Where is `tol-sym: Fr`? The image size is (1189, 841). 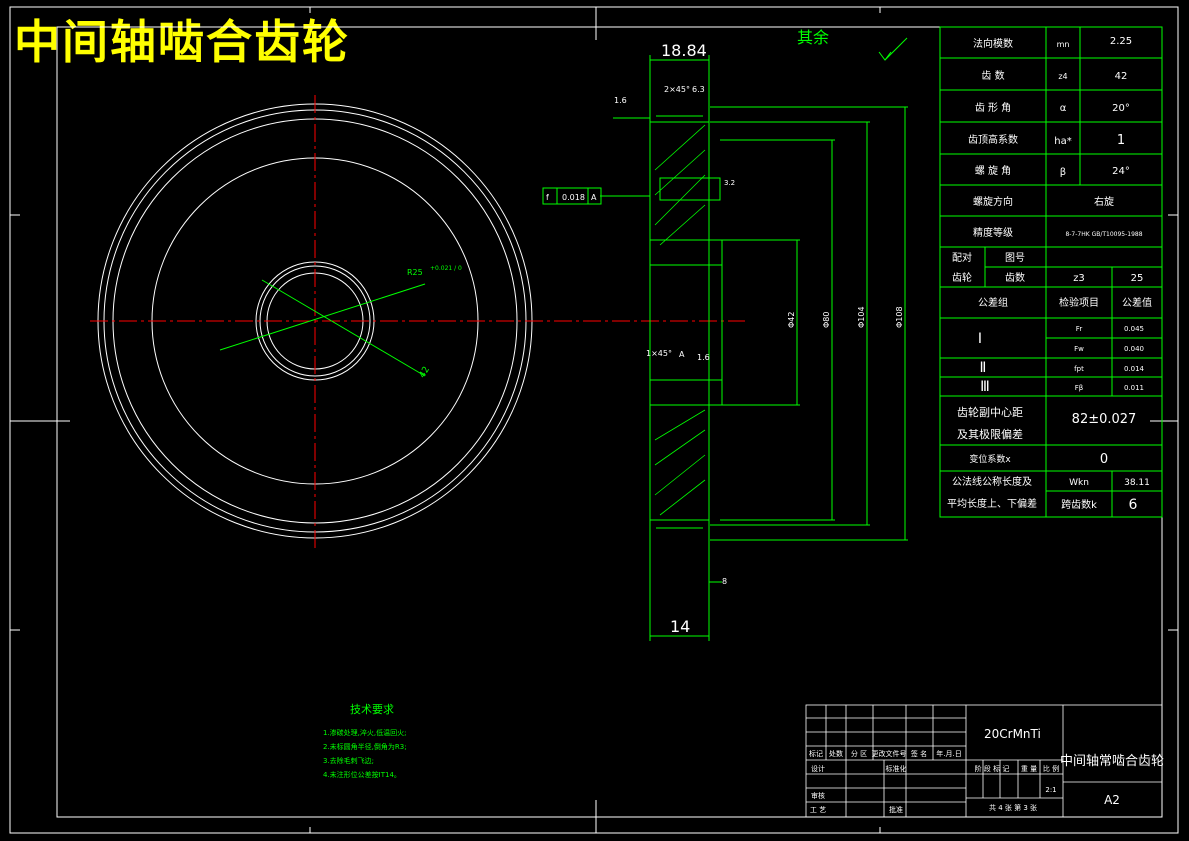 tol-sym: Fr is located at coordinates (1079, 329).